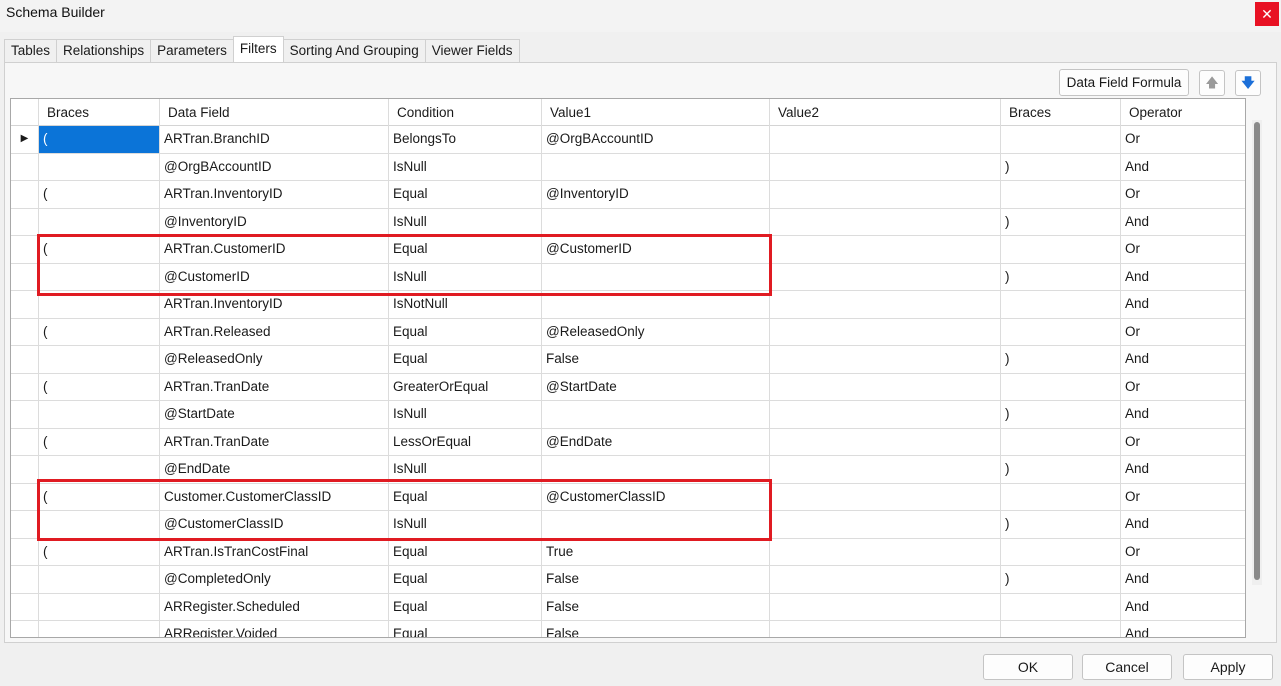  Describe the element at coordinates (274, 166) in the screenshot. I see `data-field-cell: @OrgBAccountID` at that location.